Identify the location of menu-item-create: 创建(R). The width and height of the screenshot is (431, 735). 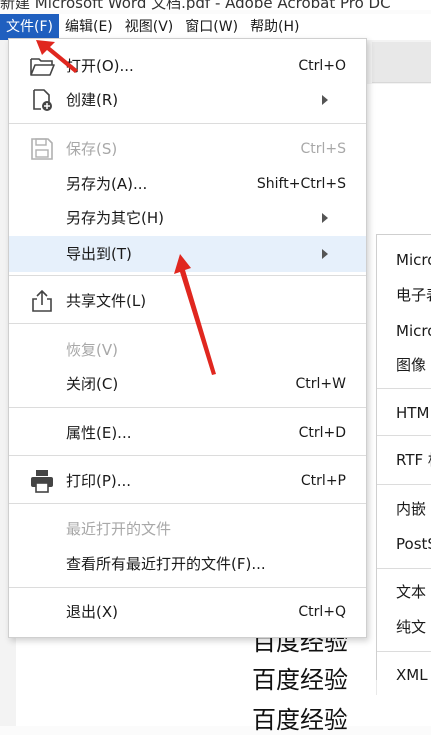
(187, 100).